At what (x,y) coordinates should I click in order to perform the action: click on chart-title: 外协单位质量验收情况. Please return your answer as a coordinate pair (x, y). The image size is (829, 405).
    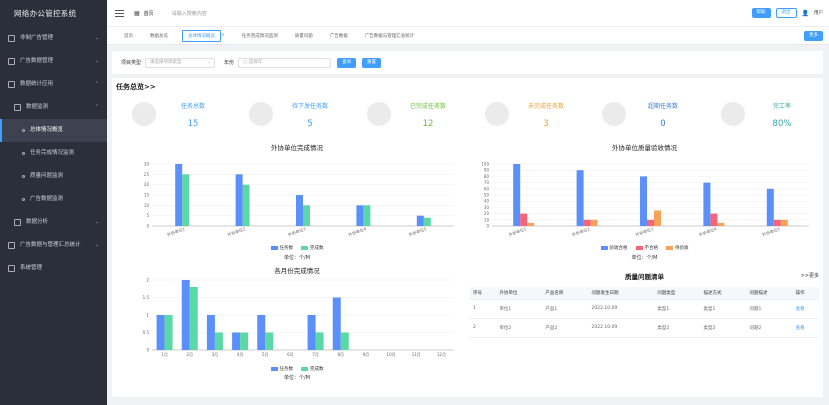
    Looking at the image, I should click on (644, 148).